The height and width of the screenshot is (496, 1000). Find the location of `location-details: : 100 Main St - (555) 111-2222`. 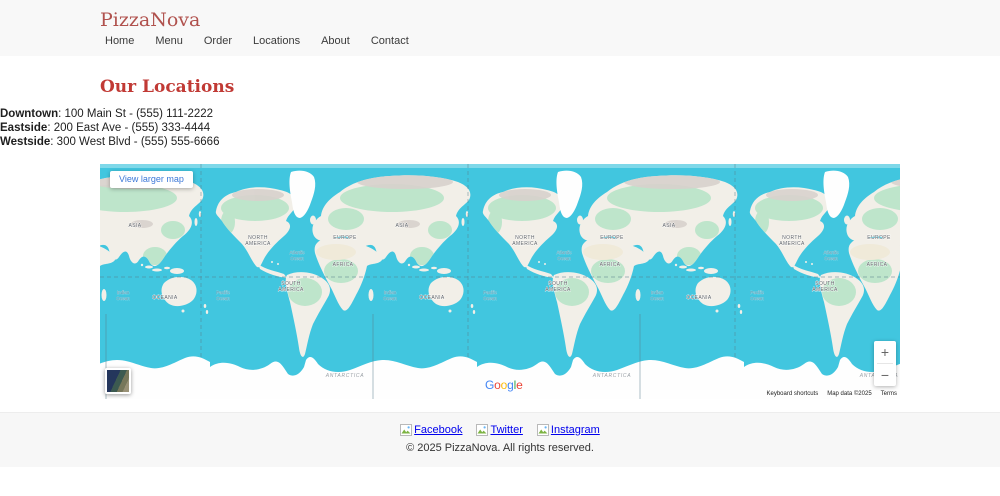

location-details: : 100 Main St - (555) 111-2222 is located at coordinates (136, 114).